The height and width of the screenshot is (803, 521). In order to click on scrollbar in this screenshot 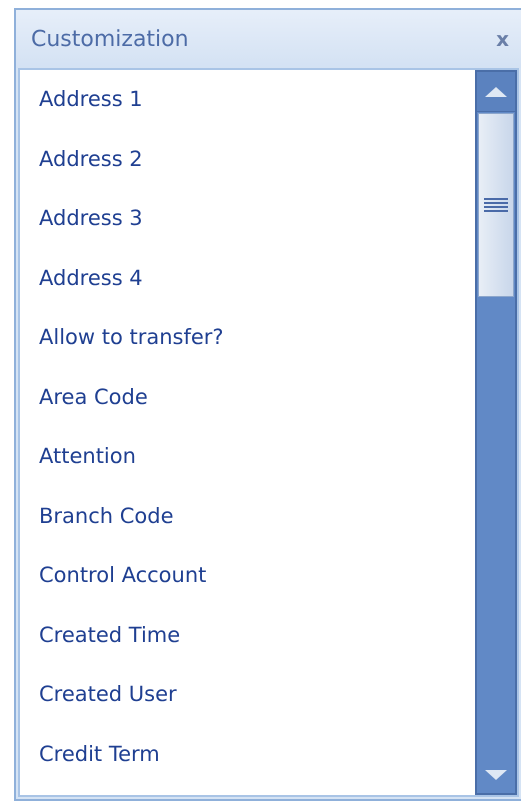, I will do `click(496, 432)`.